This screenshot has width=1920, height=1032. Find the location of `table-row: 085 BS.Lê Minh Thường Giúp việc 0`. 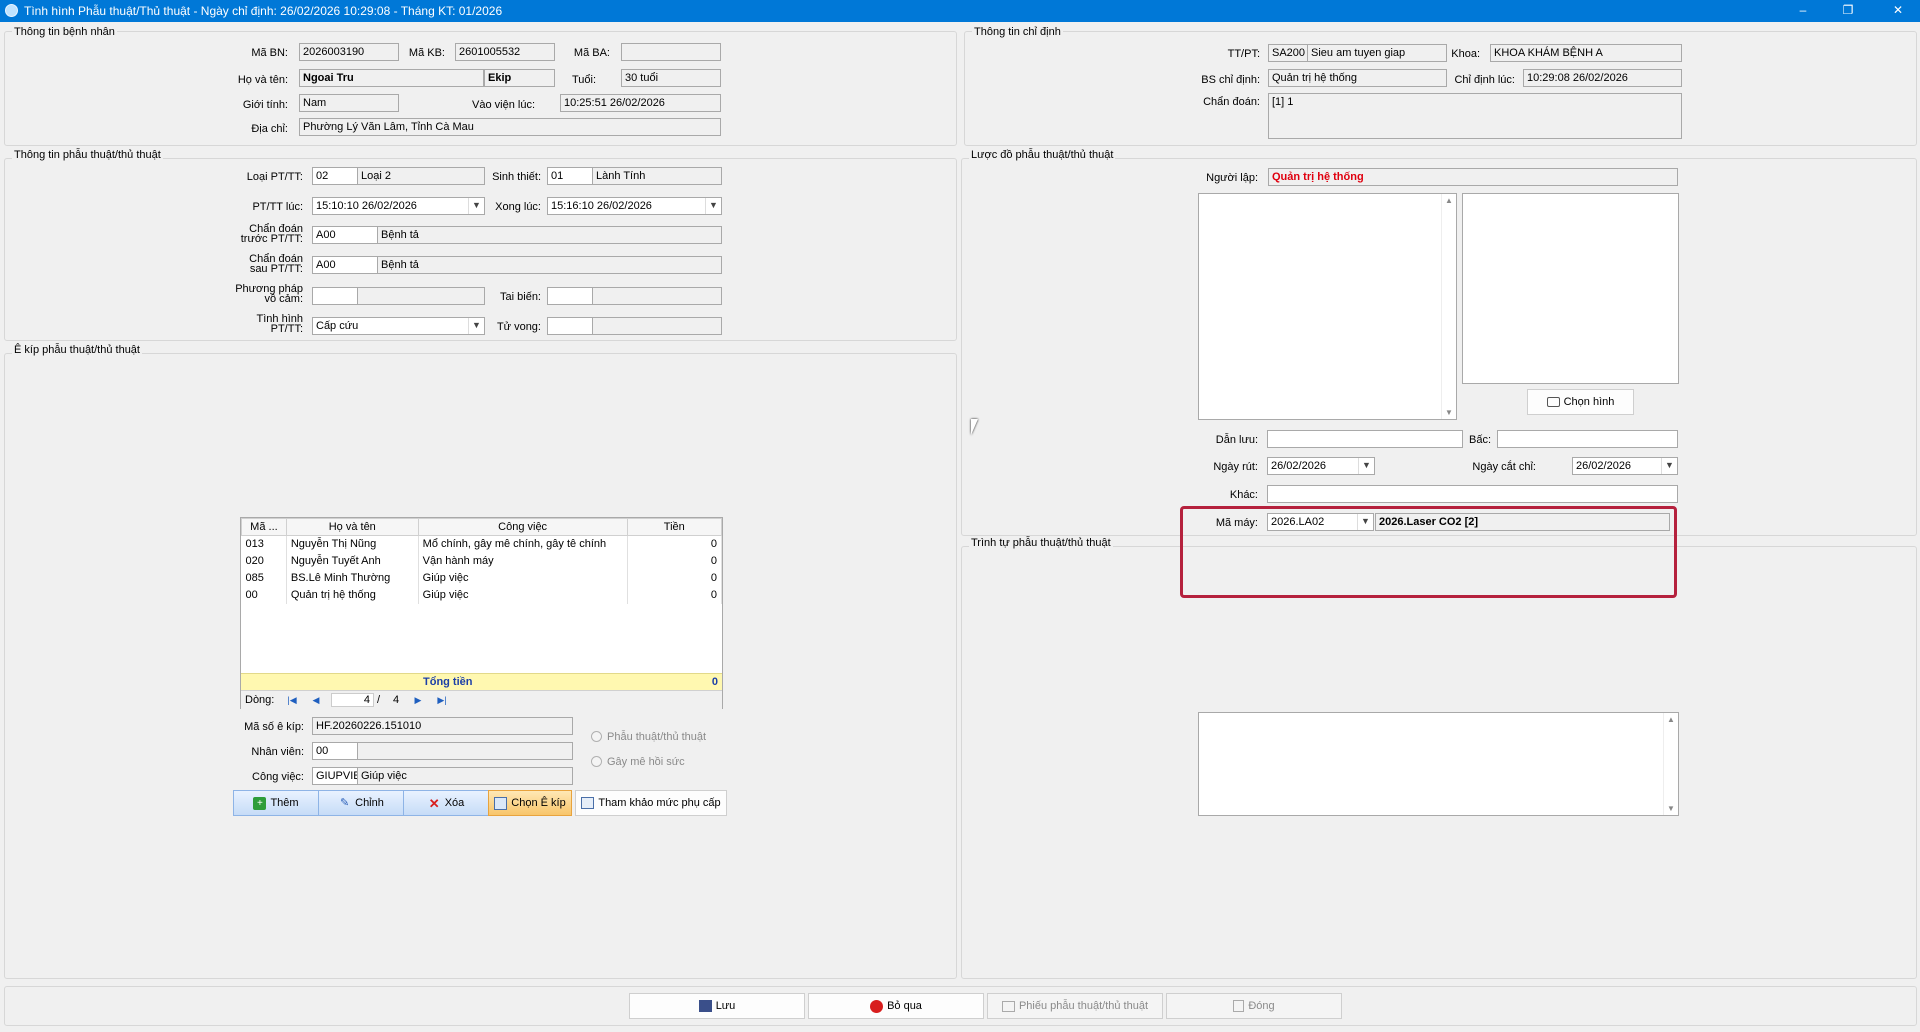

table-row: 085 BS.Lê Minh Thường Giúp việc 0 is located at coordinates (482, 578).